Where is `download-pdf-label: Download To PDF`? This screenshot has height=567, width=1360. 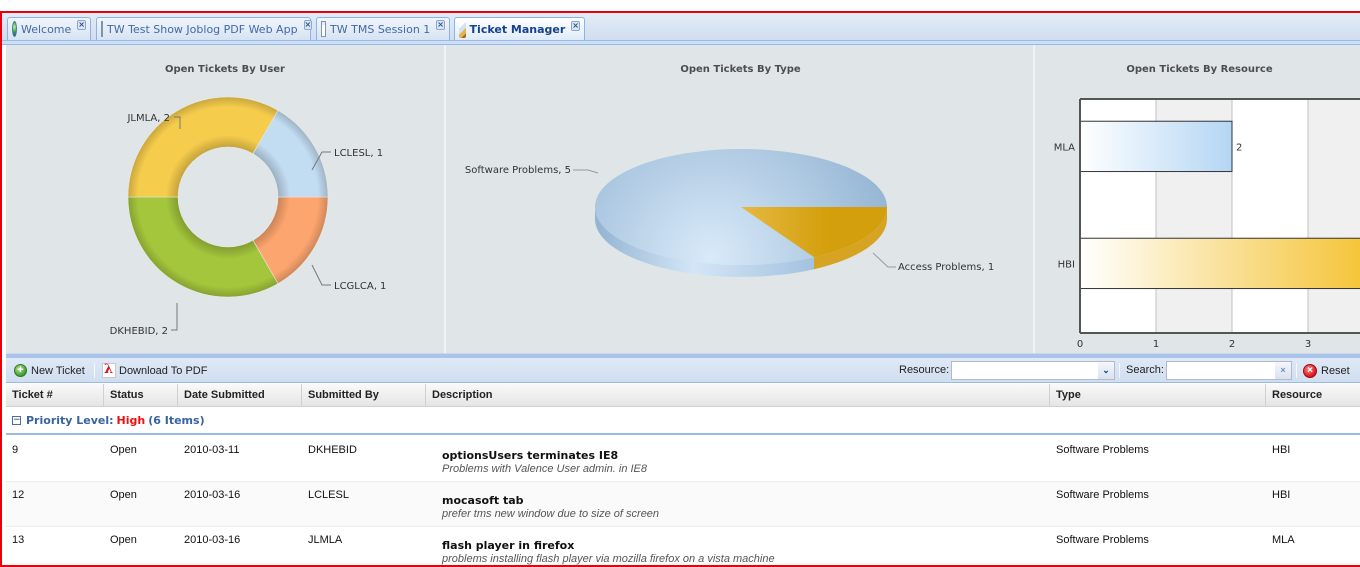 download-pdf-label: Download To PDF is located at coordinates (163, 370).